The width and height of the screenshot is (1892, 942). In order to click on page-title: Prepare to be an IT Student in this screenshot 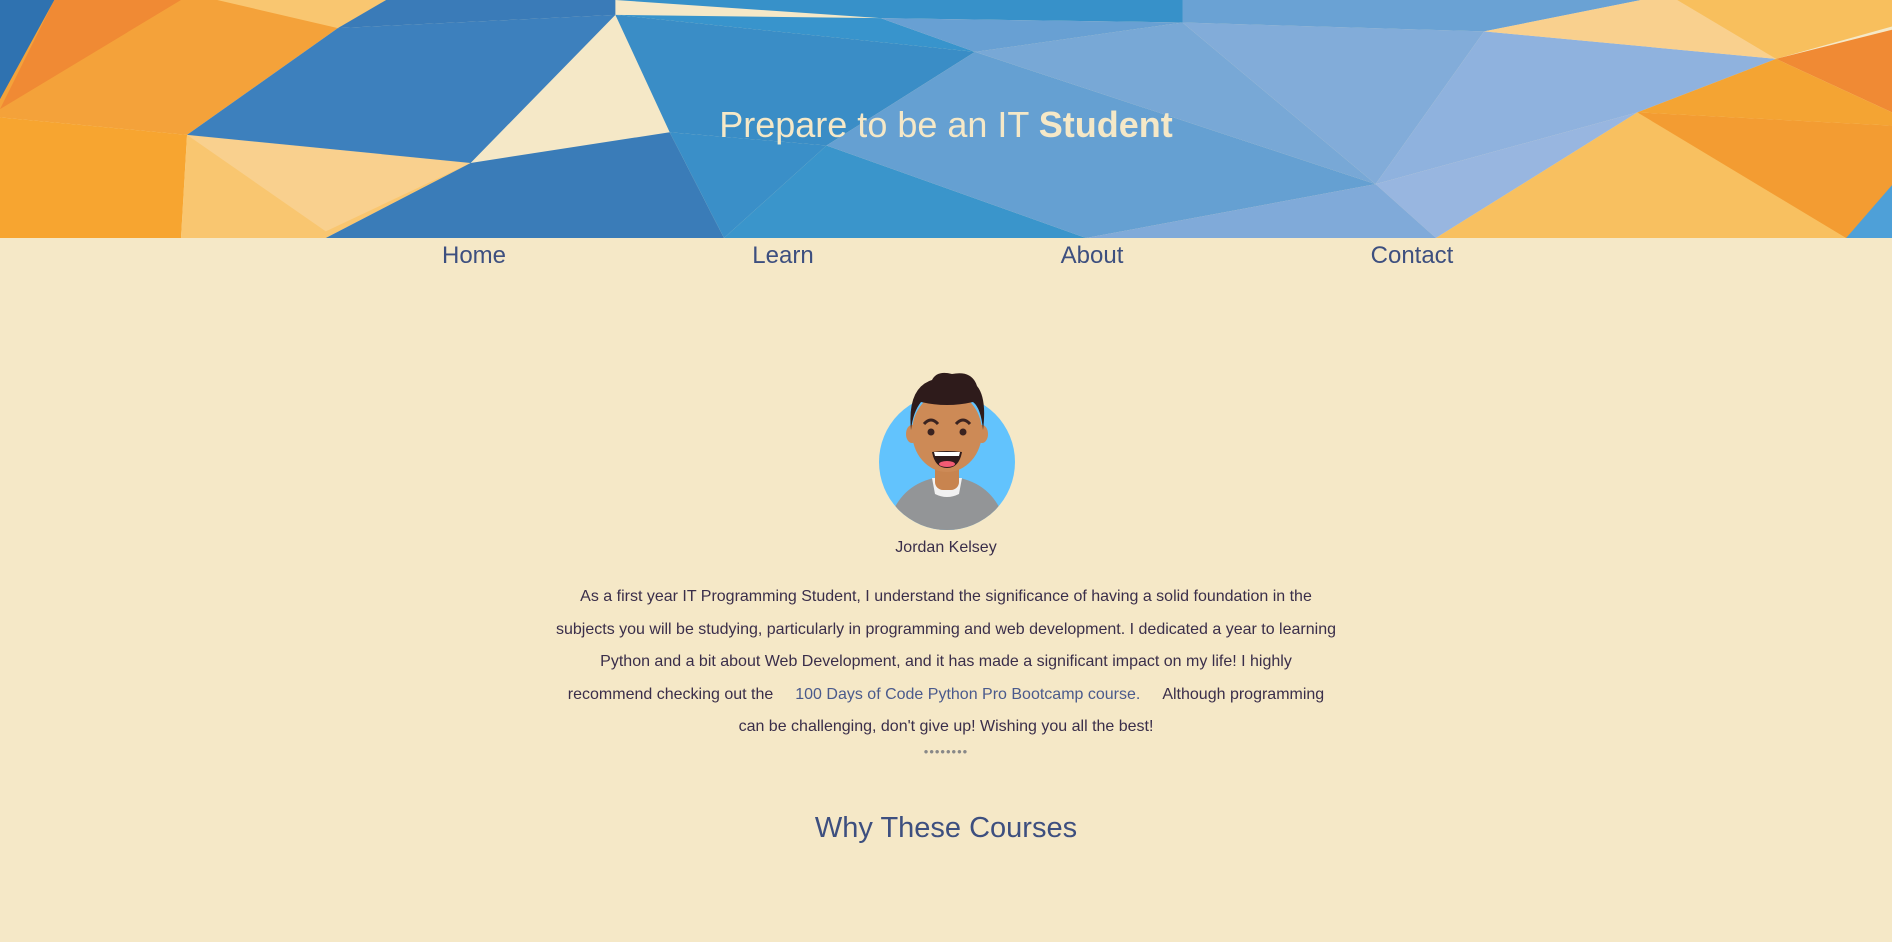, I will do `click(946, 124)`.